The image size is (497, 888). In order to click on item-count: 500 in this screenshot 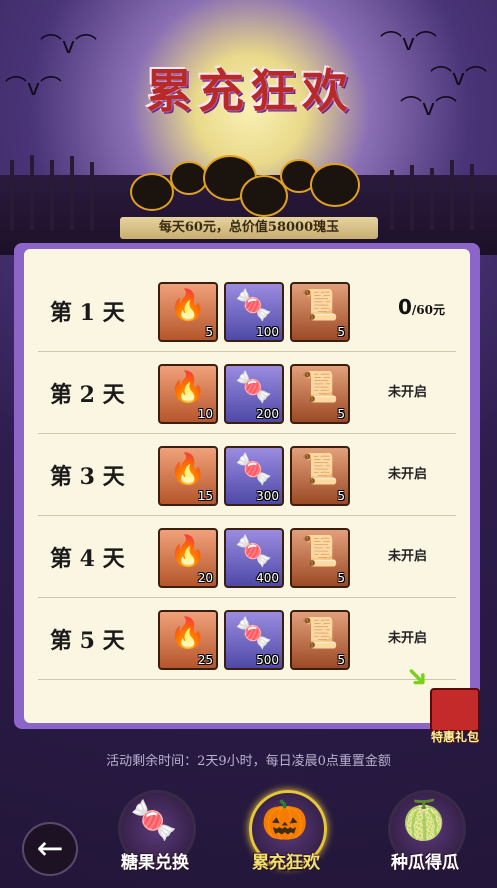, I will do `click(267, 660)`.